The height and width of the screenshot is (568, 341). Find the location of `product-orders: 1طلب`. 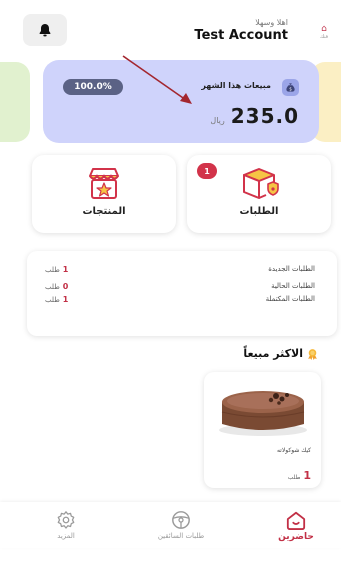

product-orders: 1طلب is located at coordinates (299, 475).